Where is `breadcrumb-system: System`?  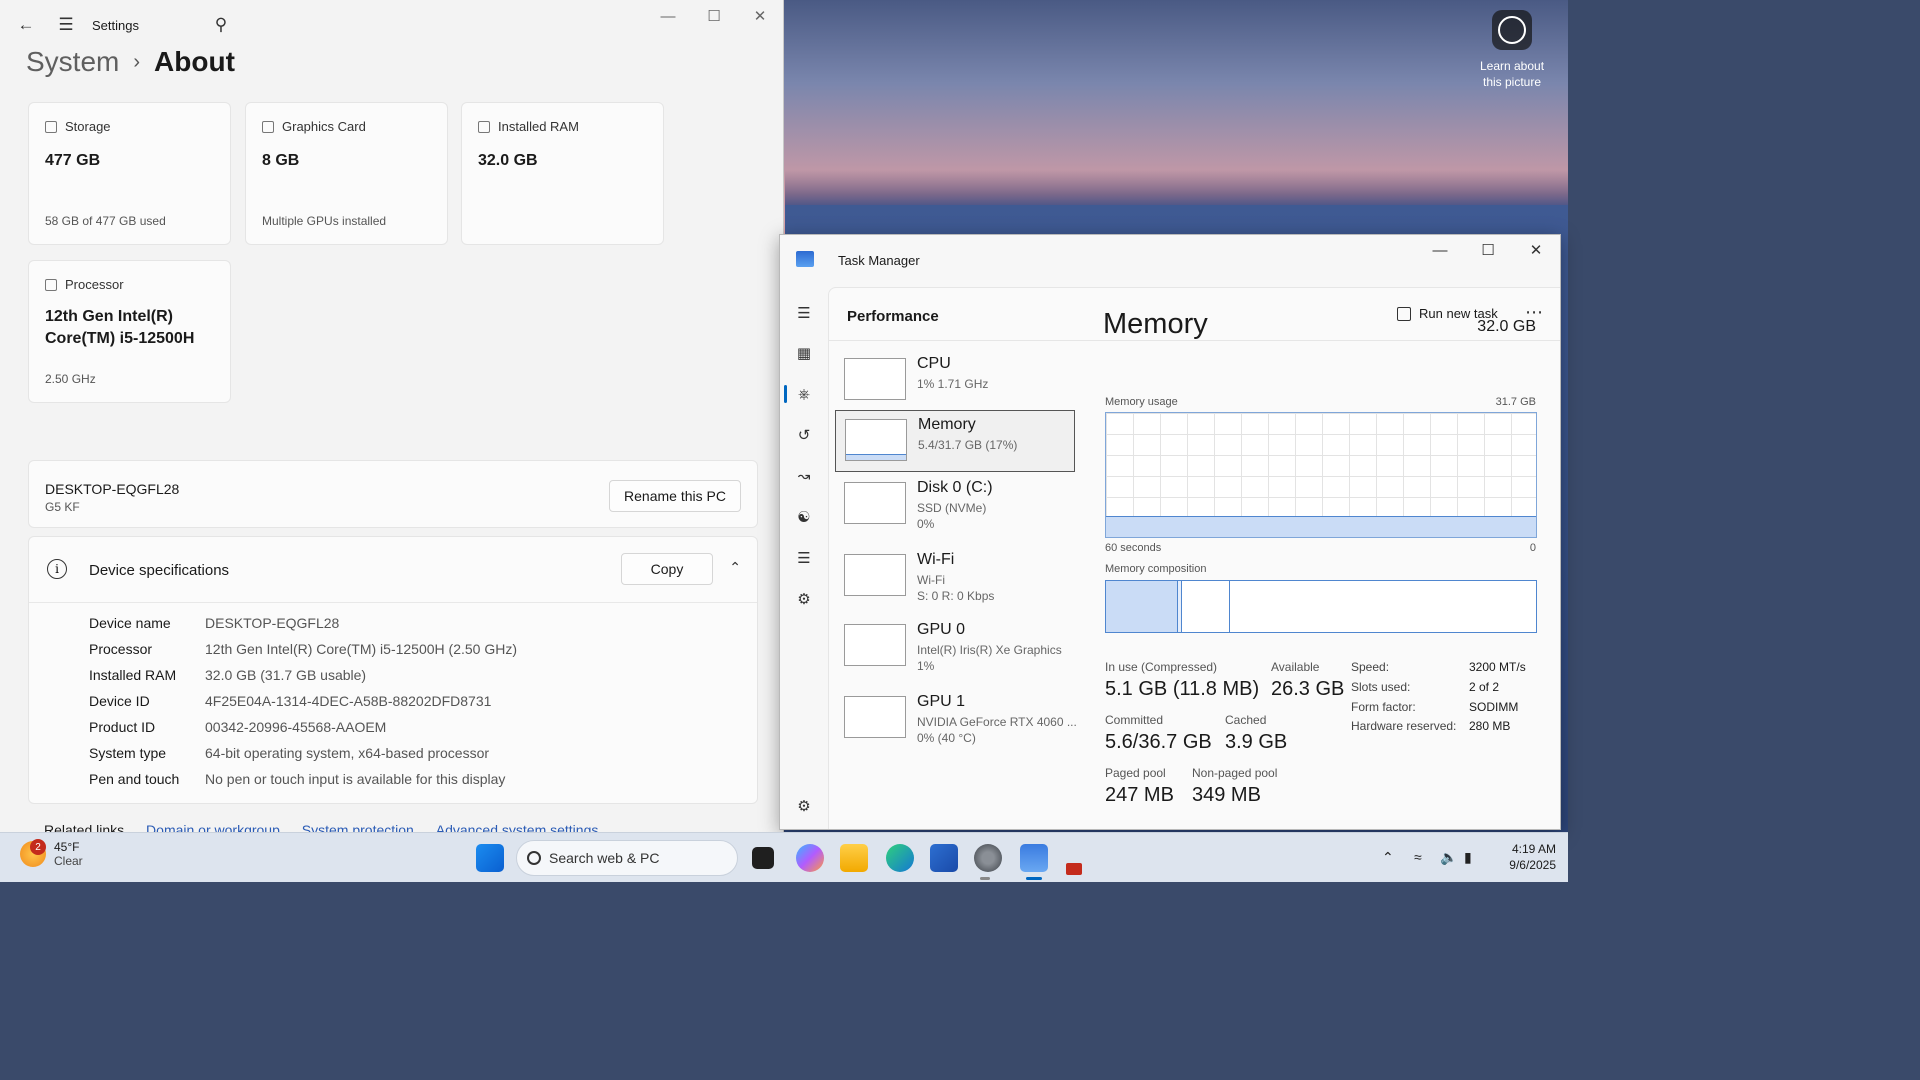
breadcrumb-system: System is located at coordinates (72, 62).